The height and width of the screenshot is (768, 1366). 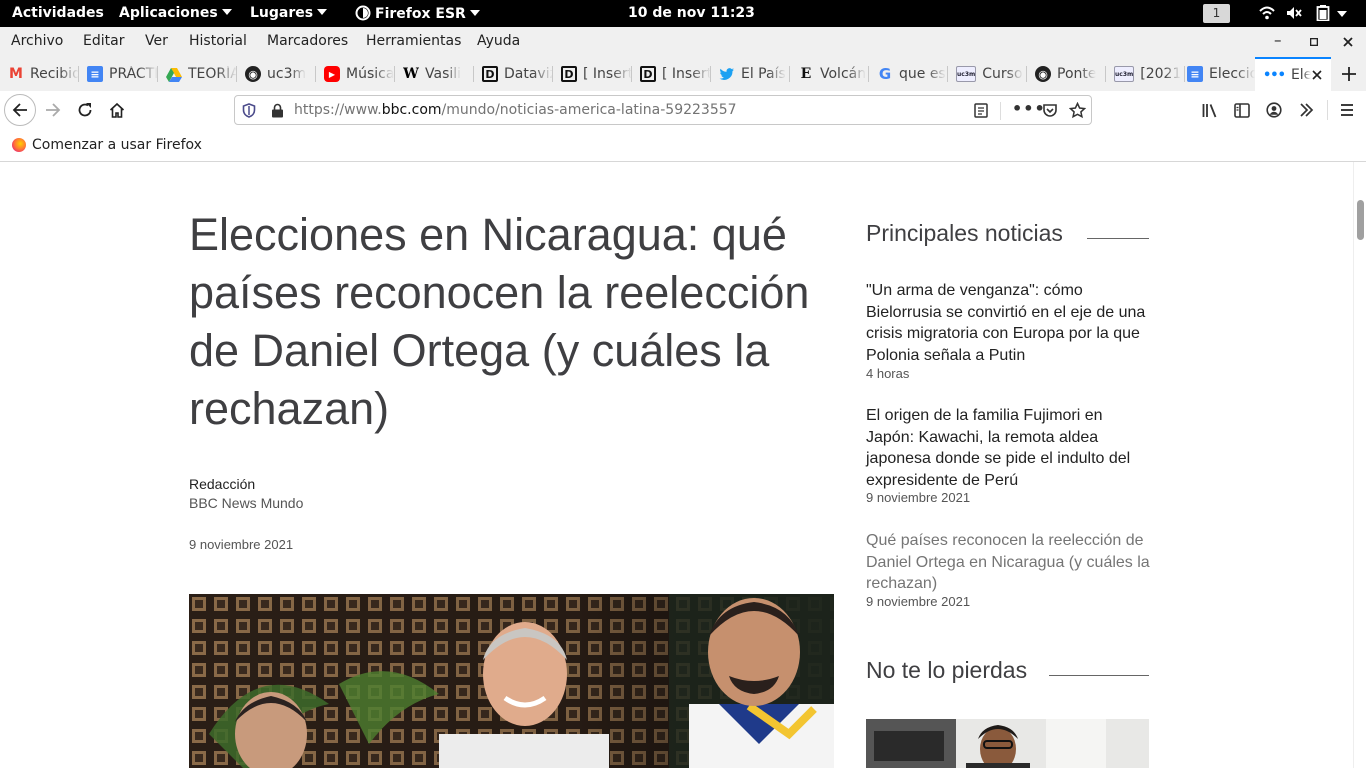 I want to click on article-hero-photo, so click(x=511, y=681).